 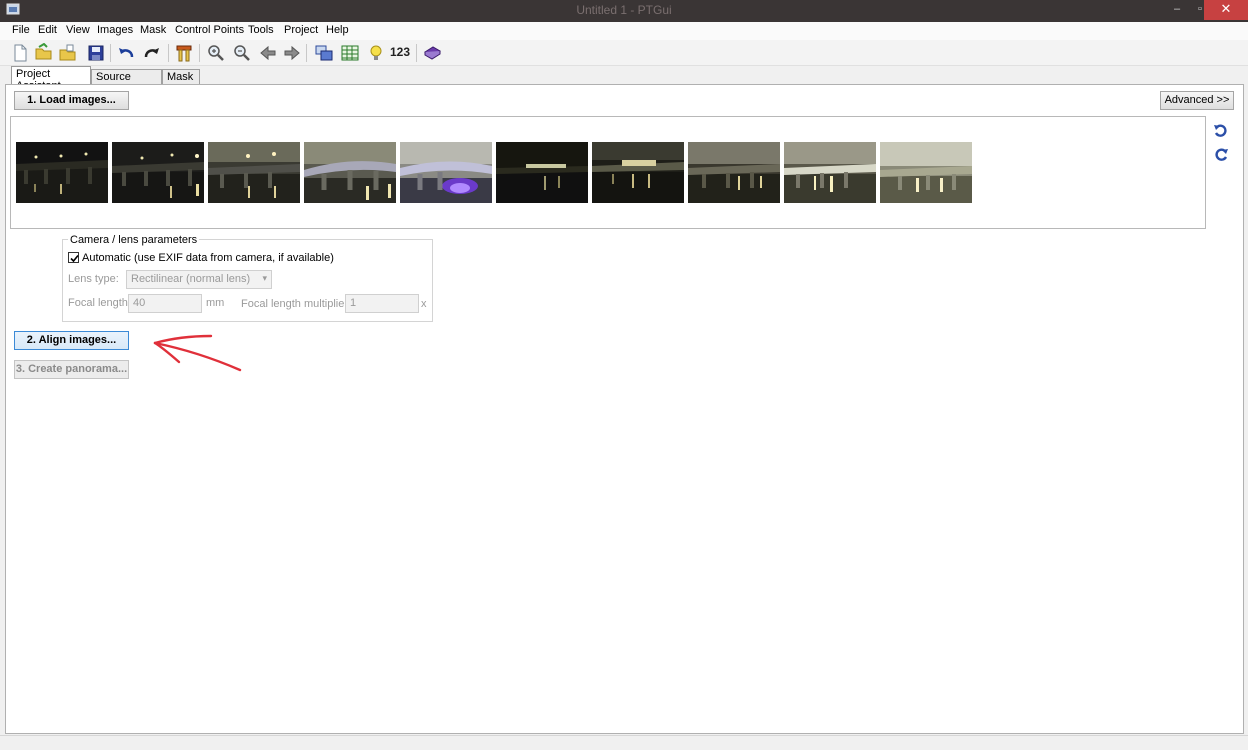 What do you see at coordinates (93, 279) in the screenshot?
I see `lens-type-label: Lens type:` at bounding box center [93, 279].